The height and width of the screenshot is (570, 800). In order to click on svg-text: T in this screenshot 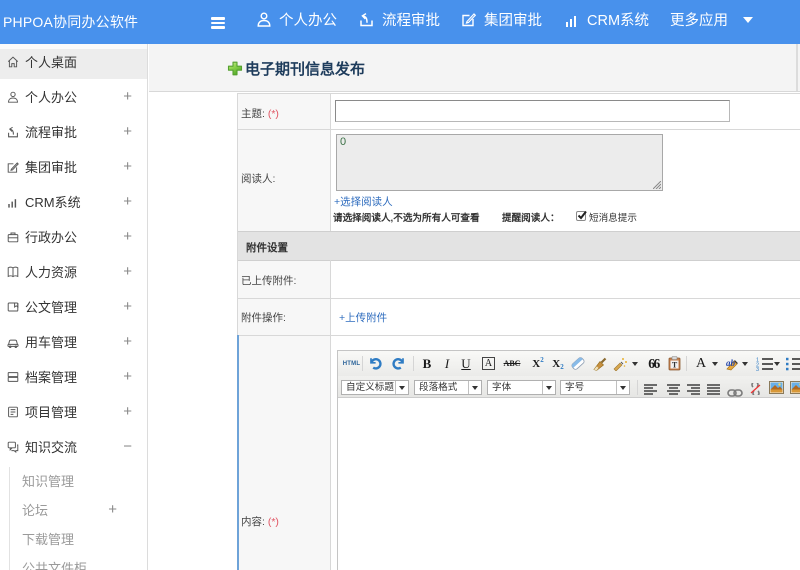, I will do `click(675, 365)`.